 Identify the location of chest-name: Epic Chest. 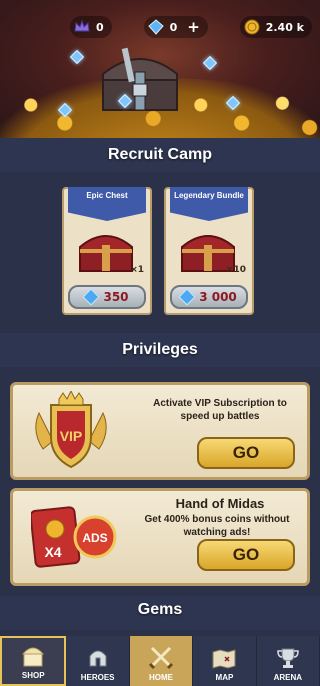
(107, 204).